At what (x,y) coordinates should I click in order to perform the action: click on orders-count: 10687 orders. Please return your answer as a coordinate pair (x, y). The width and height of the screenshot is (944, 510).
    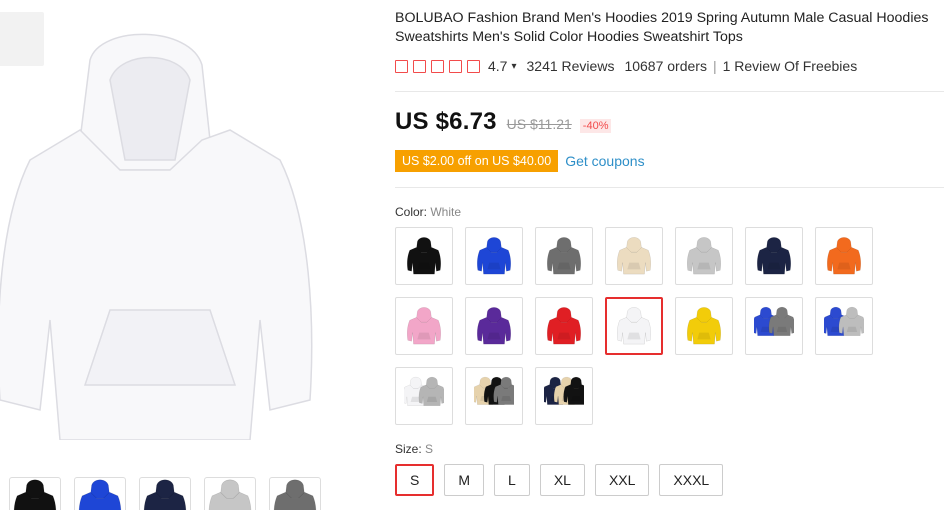
    Looking at the image, I should click on (665, 66).